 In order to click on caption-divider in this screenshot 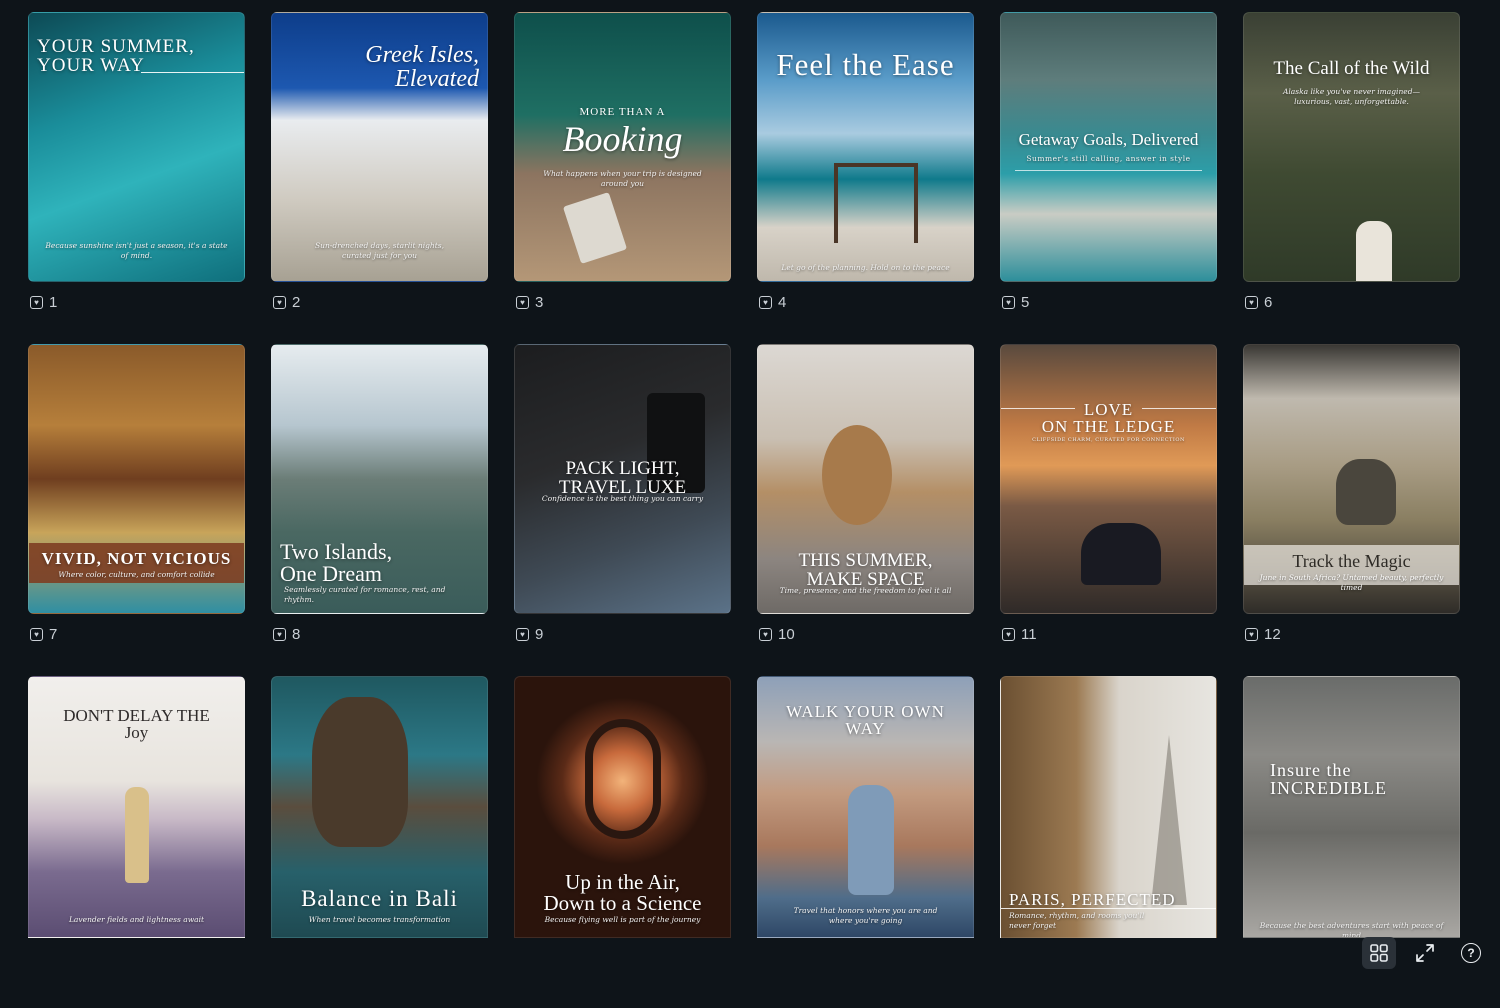, I will do `click(1108, 170)`.